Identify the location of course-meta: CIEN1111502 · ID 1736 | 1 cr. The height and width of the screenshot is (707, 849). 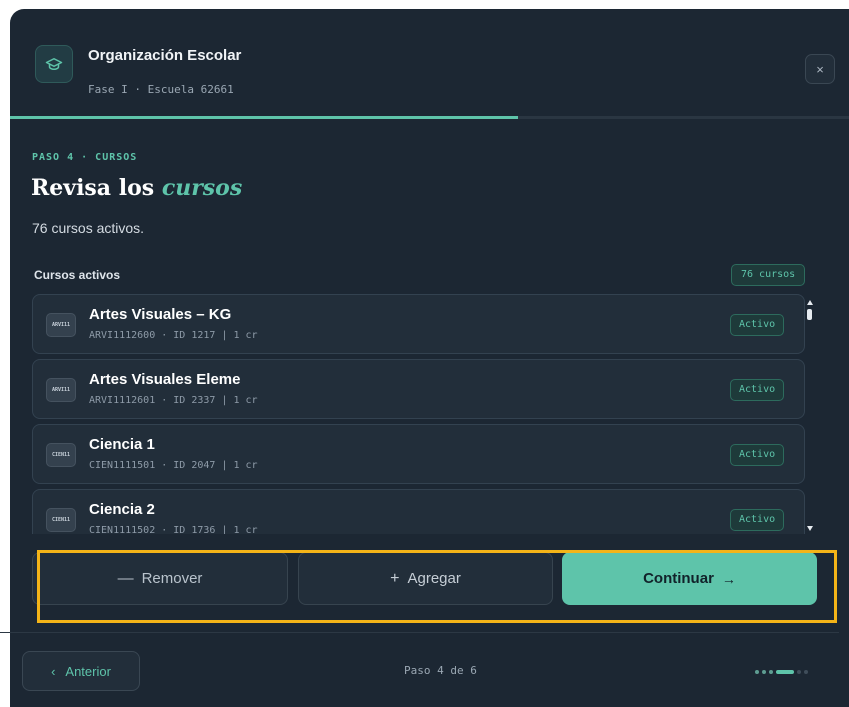
(173, 529).